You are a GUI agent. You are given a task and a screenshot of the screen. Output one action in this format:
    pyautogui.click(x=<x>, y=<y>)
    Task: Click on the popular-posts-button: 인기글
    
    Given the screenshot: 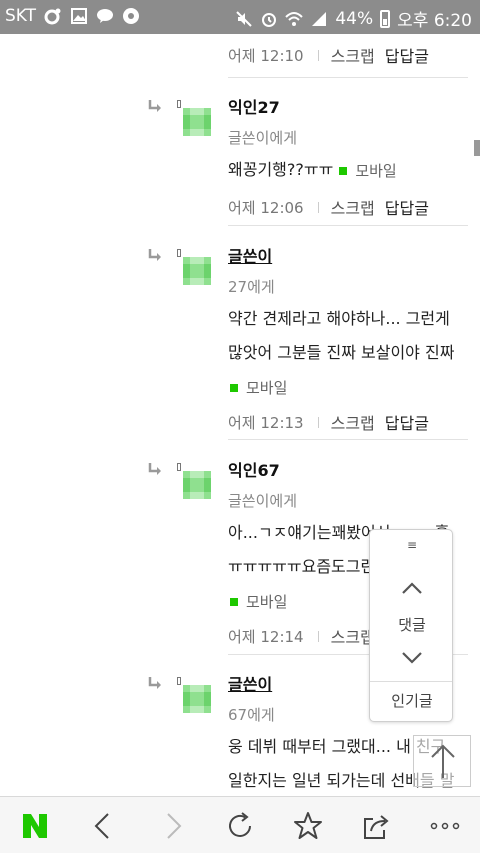 What is the action you would take?
    pyautogui.click(x=412, y=700)
    